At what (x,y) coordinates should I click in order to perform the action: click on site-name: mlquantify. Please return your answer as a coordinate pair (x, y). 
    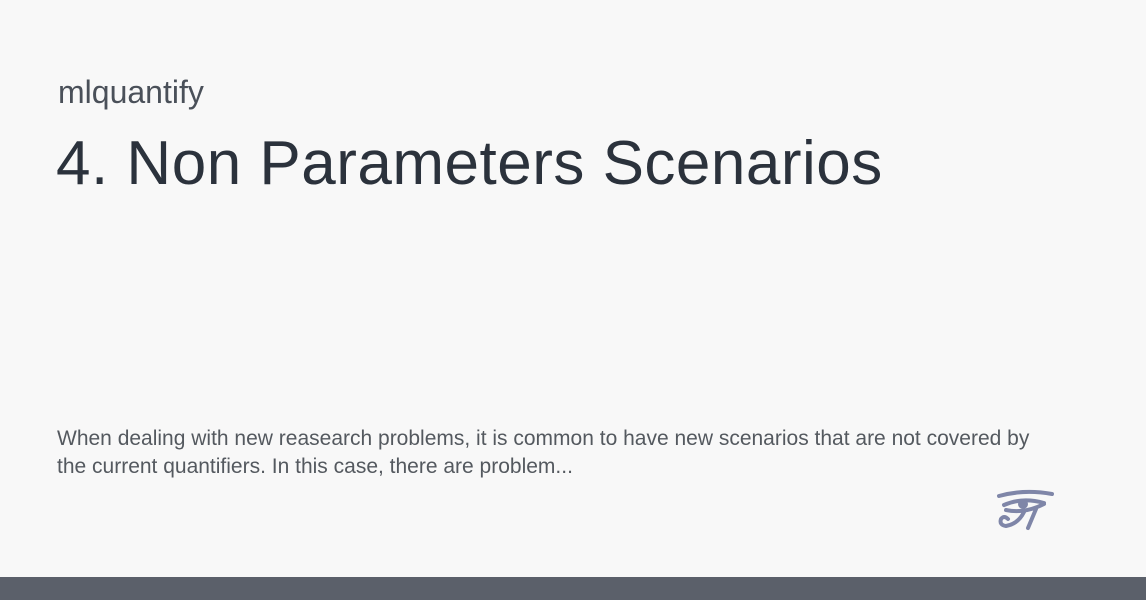
    Looking at the image, I should click on (131, 92).